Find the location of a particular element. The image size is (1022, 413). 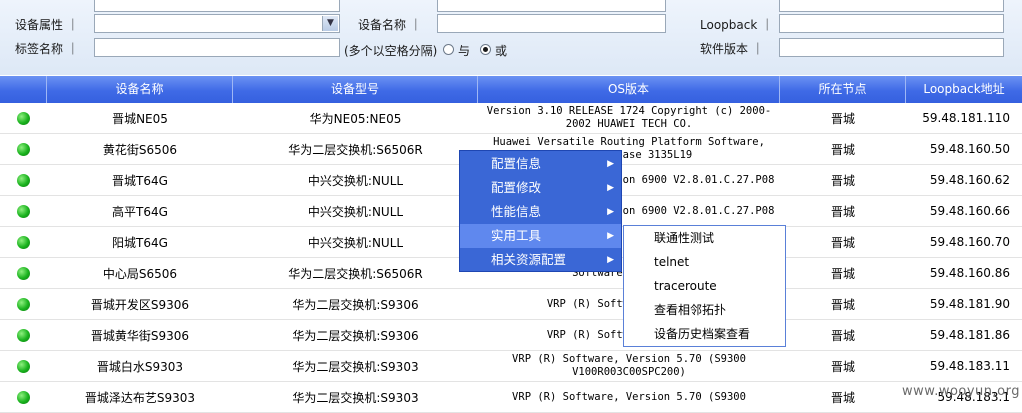

device-name-cell: 晋城NE05 is located at coordinates (140, 118).